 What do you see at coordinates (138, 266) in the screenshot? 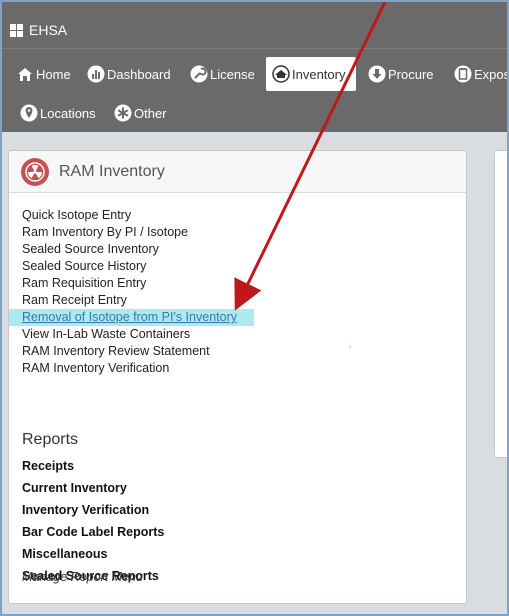
I see `link-sealed-source-history: Sealed Source History` at bounding box center [138, 266].